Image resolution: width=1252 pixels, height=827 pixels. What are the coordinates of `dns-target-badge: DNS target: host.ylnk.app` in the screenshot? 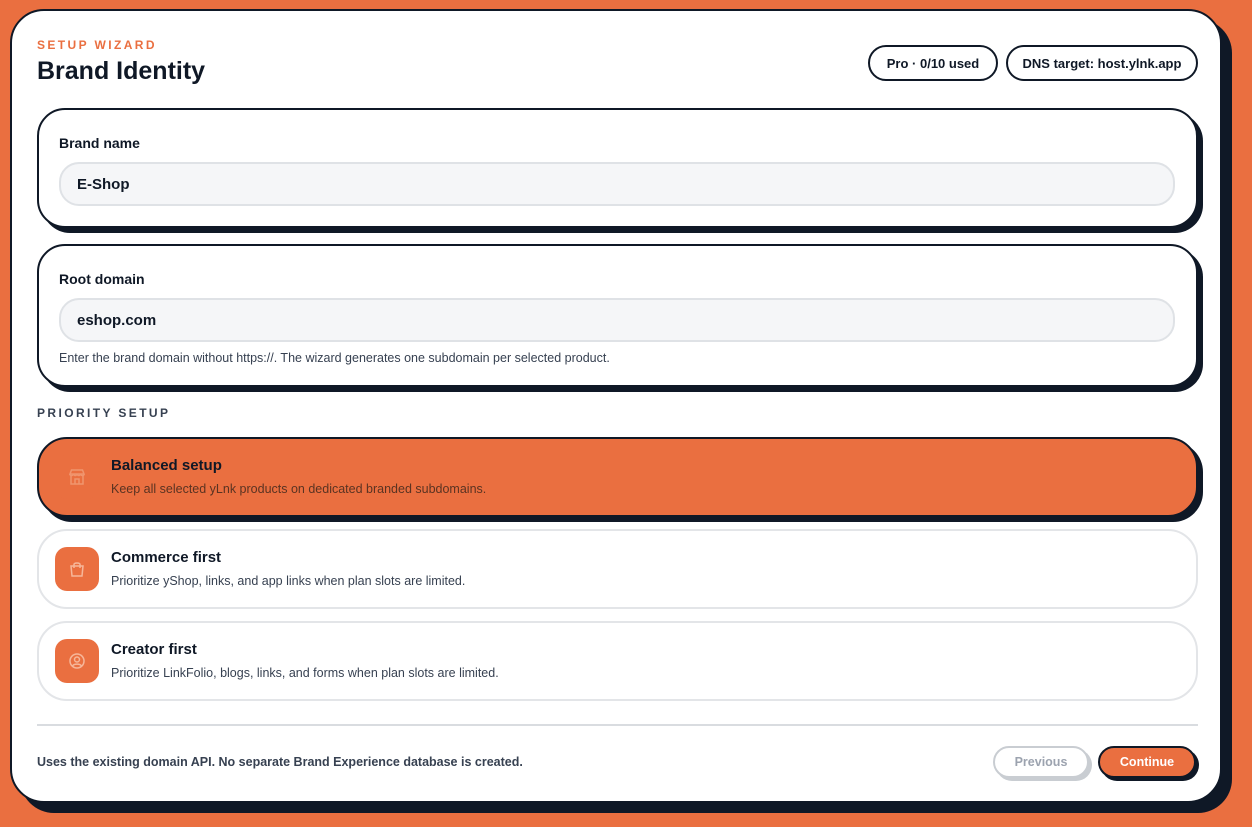 It's located at (1102, 63).